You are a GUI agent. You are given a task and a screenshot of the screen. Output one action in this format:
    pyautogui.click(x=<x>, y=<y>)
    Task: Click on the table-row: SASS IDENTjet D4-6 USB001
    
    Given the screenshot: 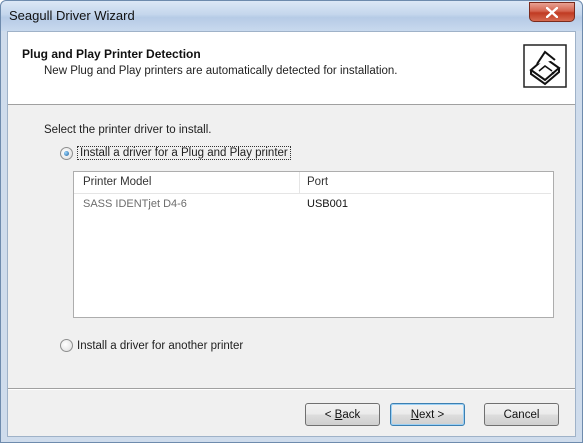 What is the action you would take?
    pyautogui.click(x=312, y=205)
    